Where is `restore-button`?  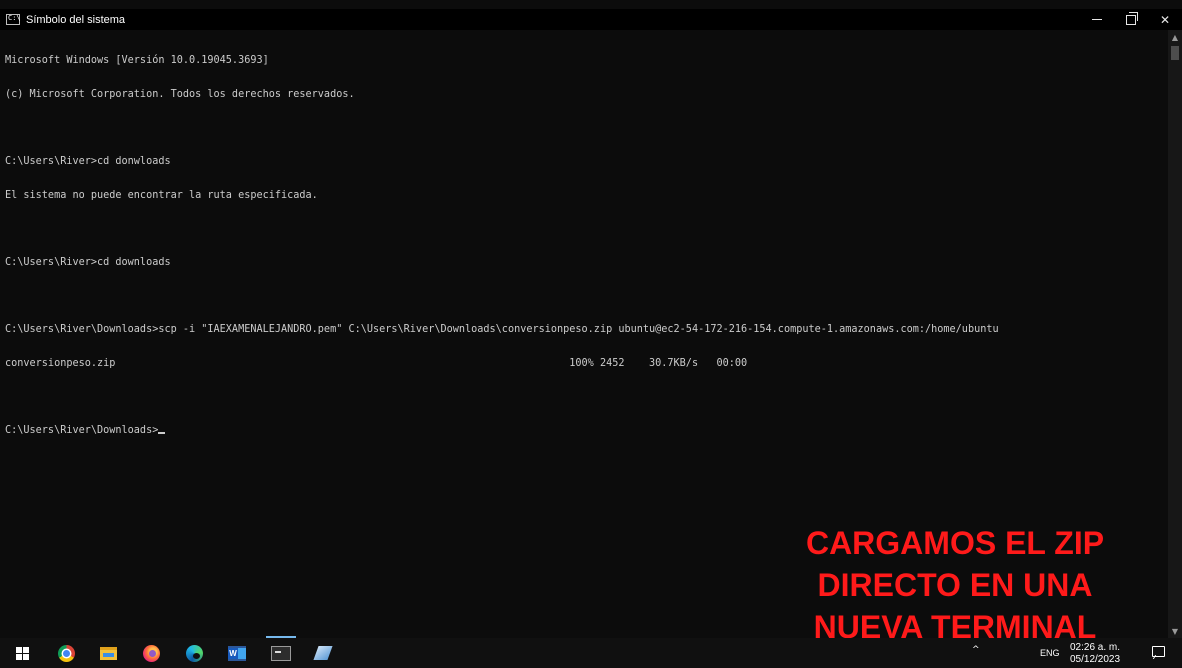 restore-button is located at coordinates (1131, 19).